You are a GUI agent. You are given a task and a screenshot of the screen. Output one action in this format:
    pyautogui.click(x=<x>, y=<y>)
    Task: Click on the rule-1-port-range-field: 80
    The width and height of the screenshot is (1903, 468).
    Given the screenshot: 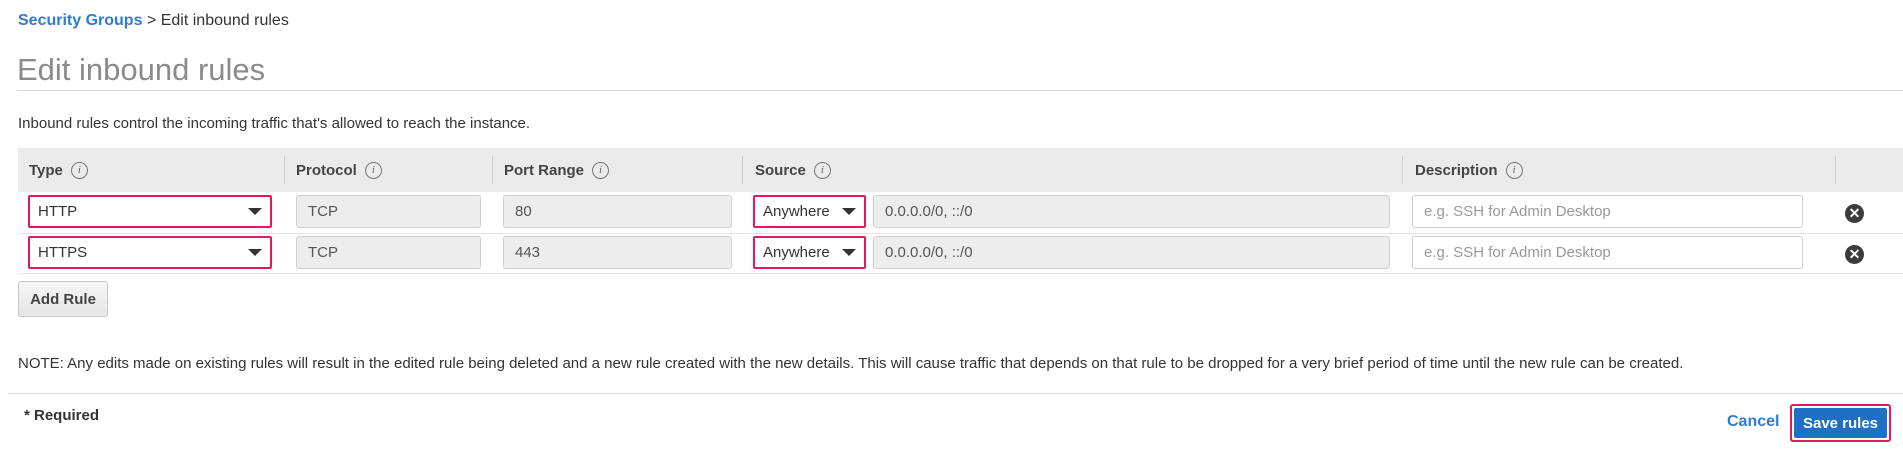 What is the action you would take?
    pyautogui.click(x=617, y=211)
    